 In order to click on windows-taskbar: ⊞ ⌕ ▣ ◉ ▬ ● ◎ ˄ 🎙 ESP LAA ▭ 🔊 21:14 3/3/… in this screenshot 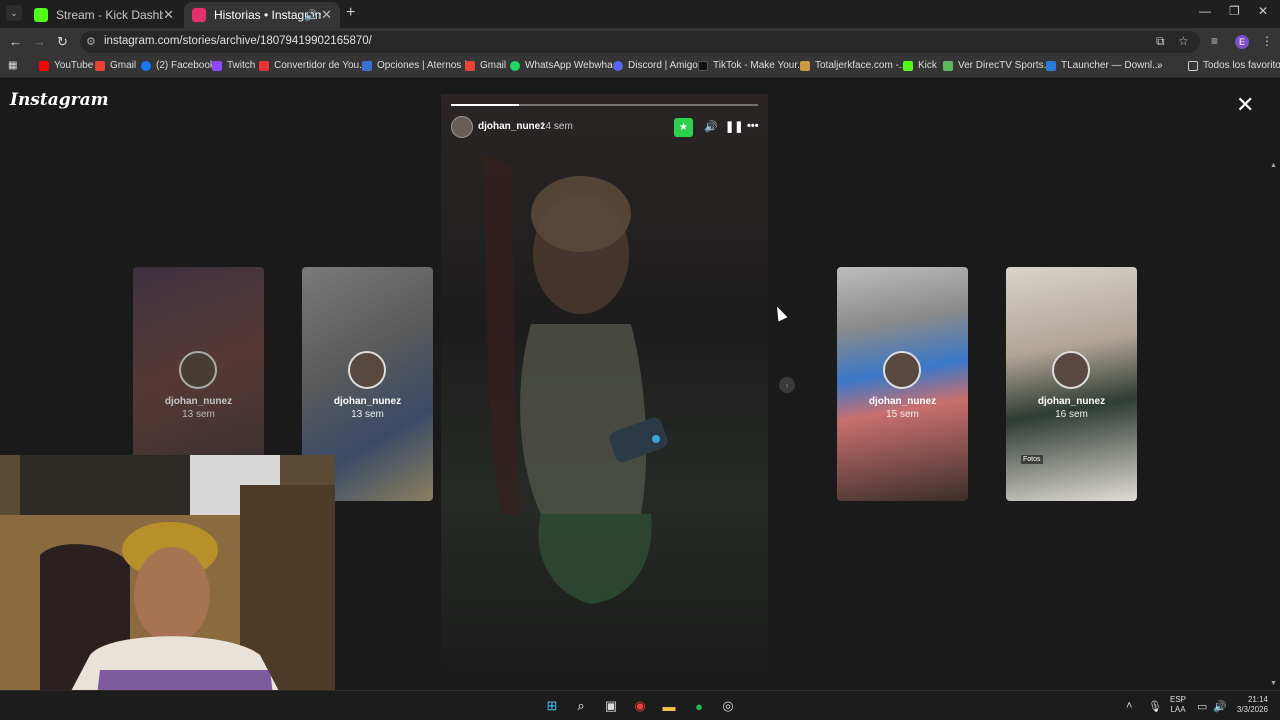, I will do `click(640, 705)`.